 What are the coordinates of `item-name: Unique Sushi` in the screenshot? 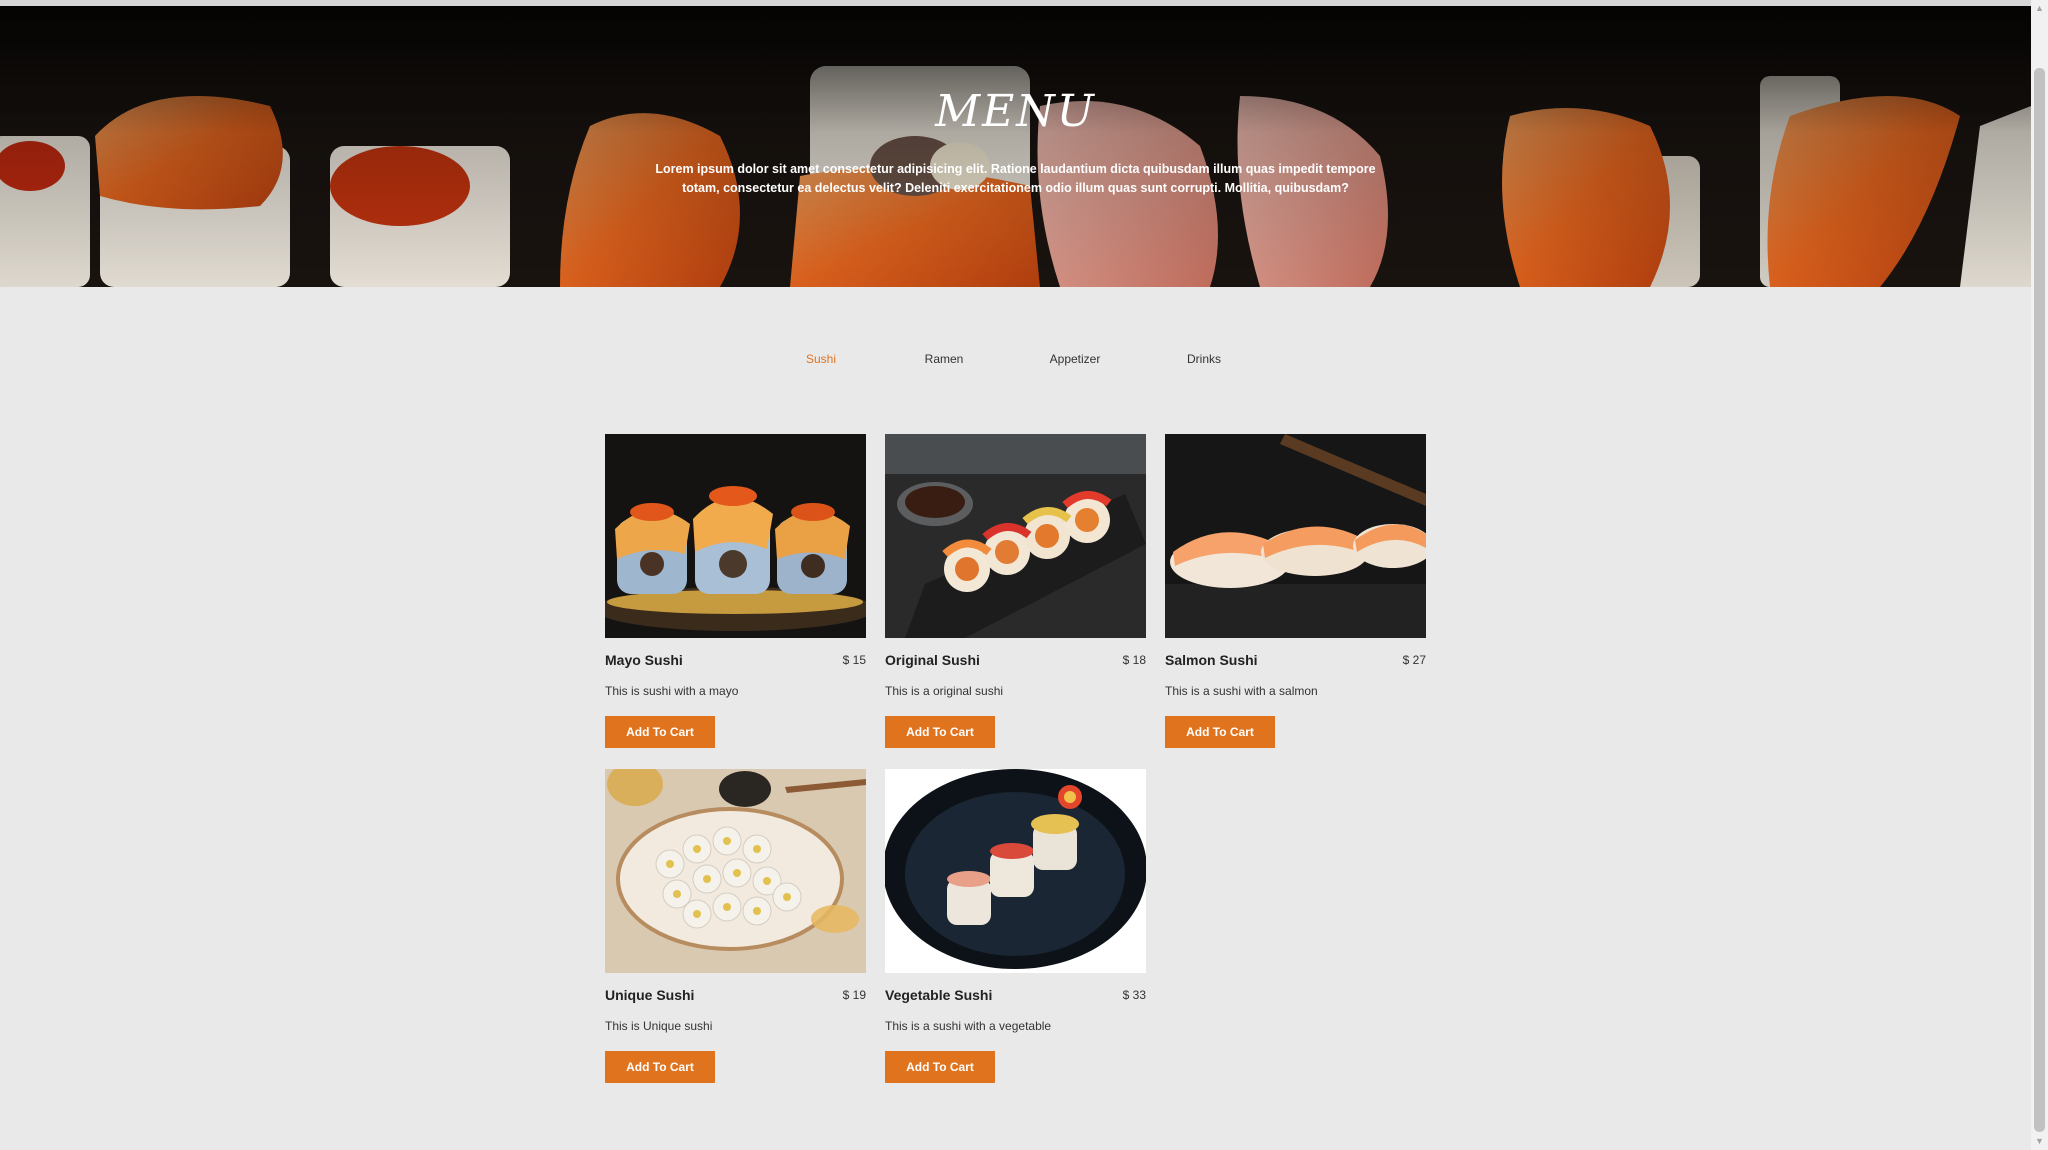 It's located at (650, 995).